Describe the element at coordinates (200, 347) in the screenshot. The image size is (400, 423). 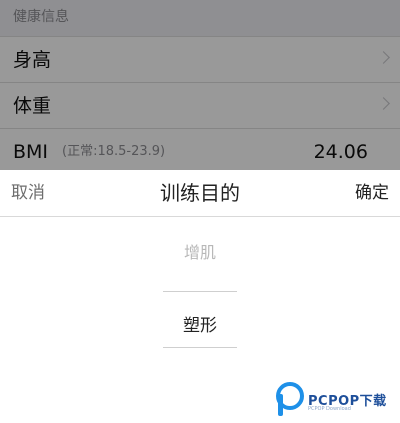
I see `selection-divider-bottom` at that location.